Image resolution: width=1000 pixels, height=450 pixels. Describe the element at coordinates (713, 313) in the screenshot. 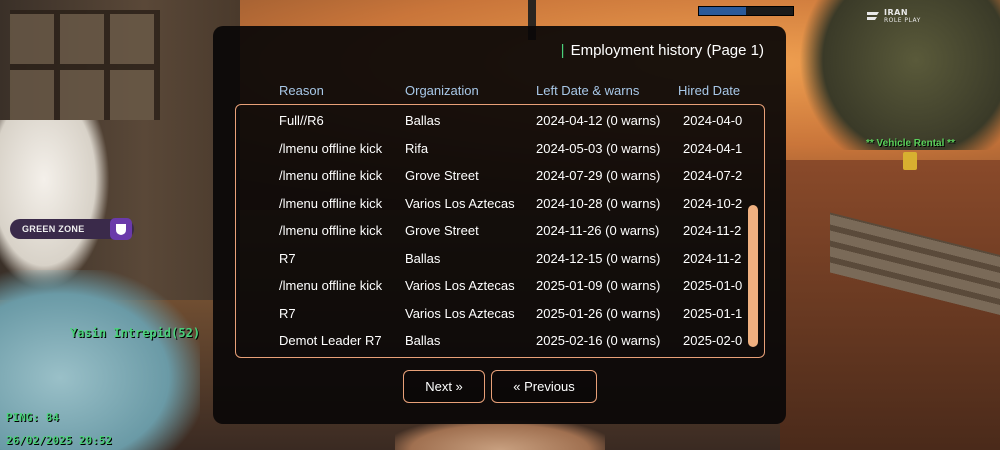

I see `cell-hired-date: 2025-01-1` at that location.